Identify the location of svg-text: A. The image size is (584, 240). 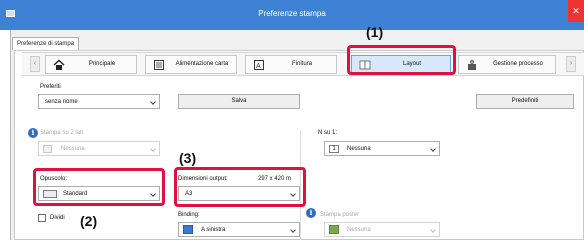
(258, 66).